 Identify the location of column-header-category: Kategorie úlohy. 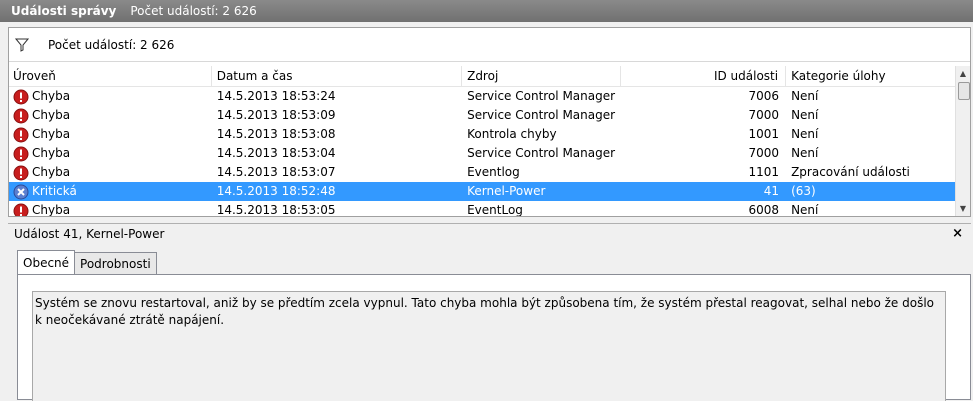
(870, 76).